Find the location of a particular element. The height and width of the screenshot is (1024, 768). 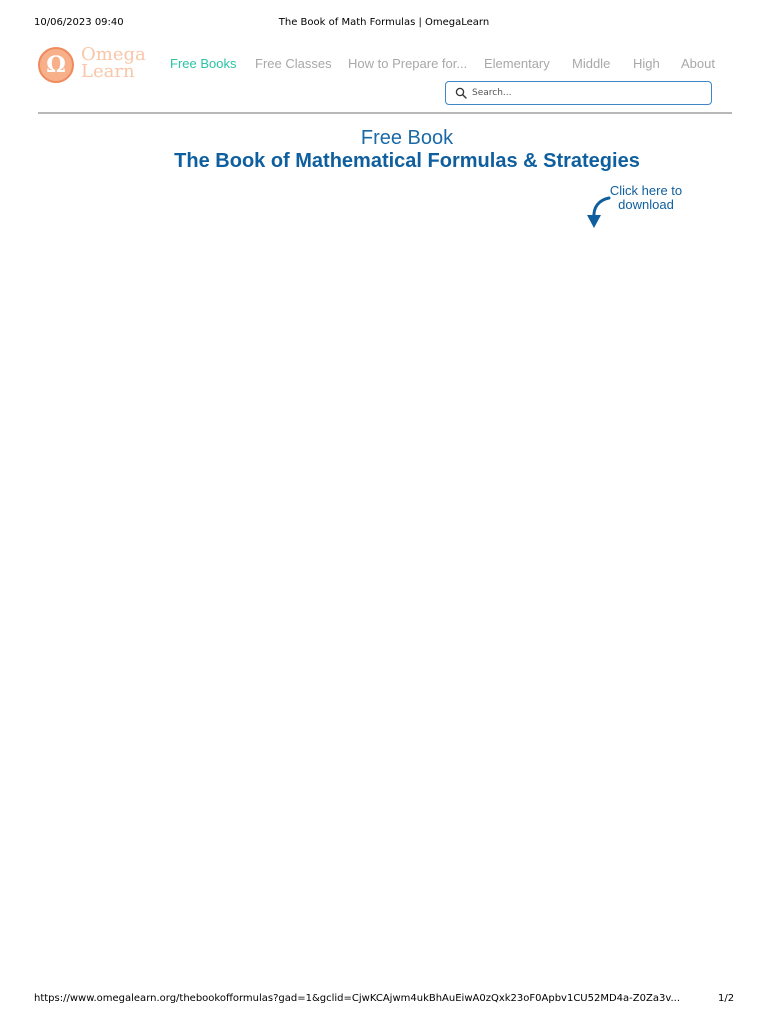

download-label-line-1: Click here to is located at coordinates (646, 190).